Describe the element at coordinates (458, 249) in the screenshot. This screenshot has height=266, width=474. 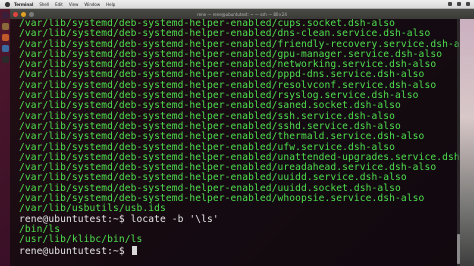
I see `scrollbar-thumb` at that location.